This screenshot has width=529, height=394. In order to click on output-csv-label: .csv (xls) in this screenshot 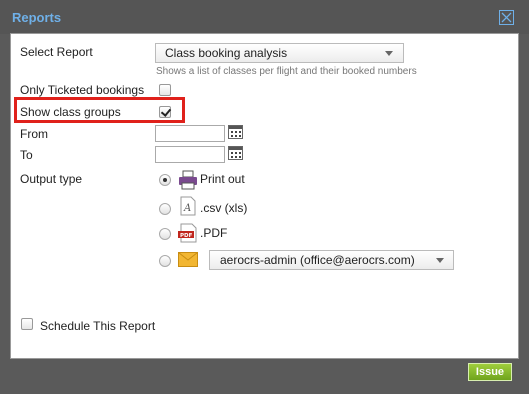, I will do `click(224, 208)`.